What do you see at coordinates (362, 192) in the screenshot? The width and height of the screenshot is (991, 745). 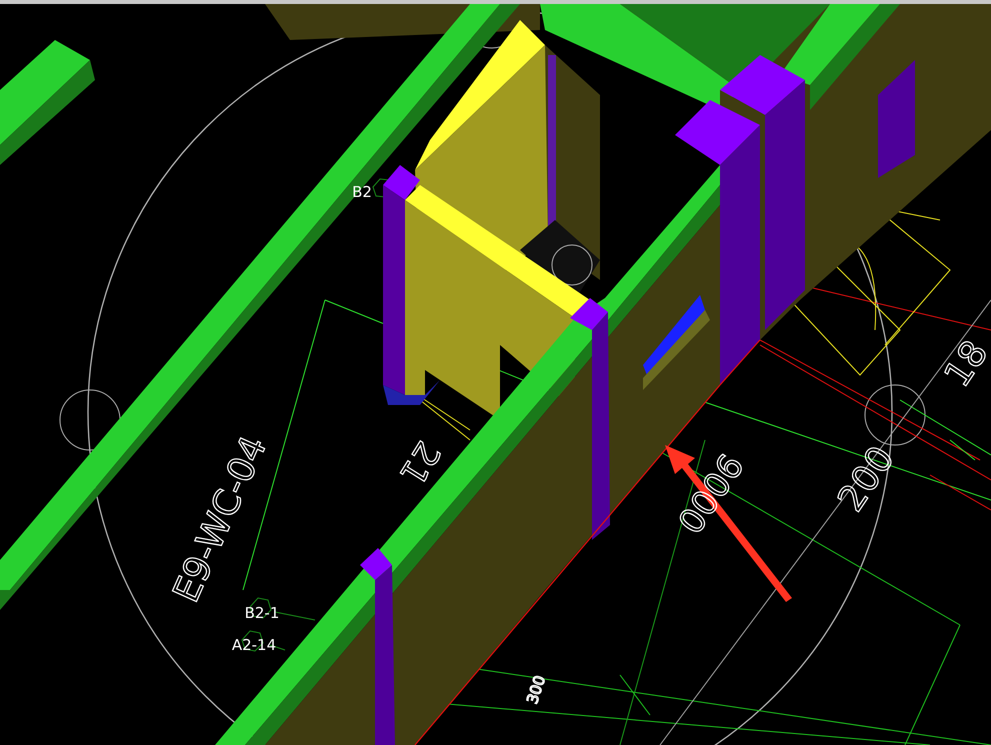 I see `grid-tag-label: B2` at bounding box center [362, 192].